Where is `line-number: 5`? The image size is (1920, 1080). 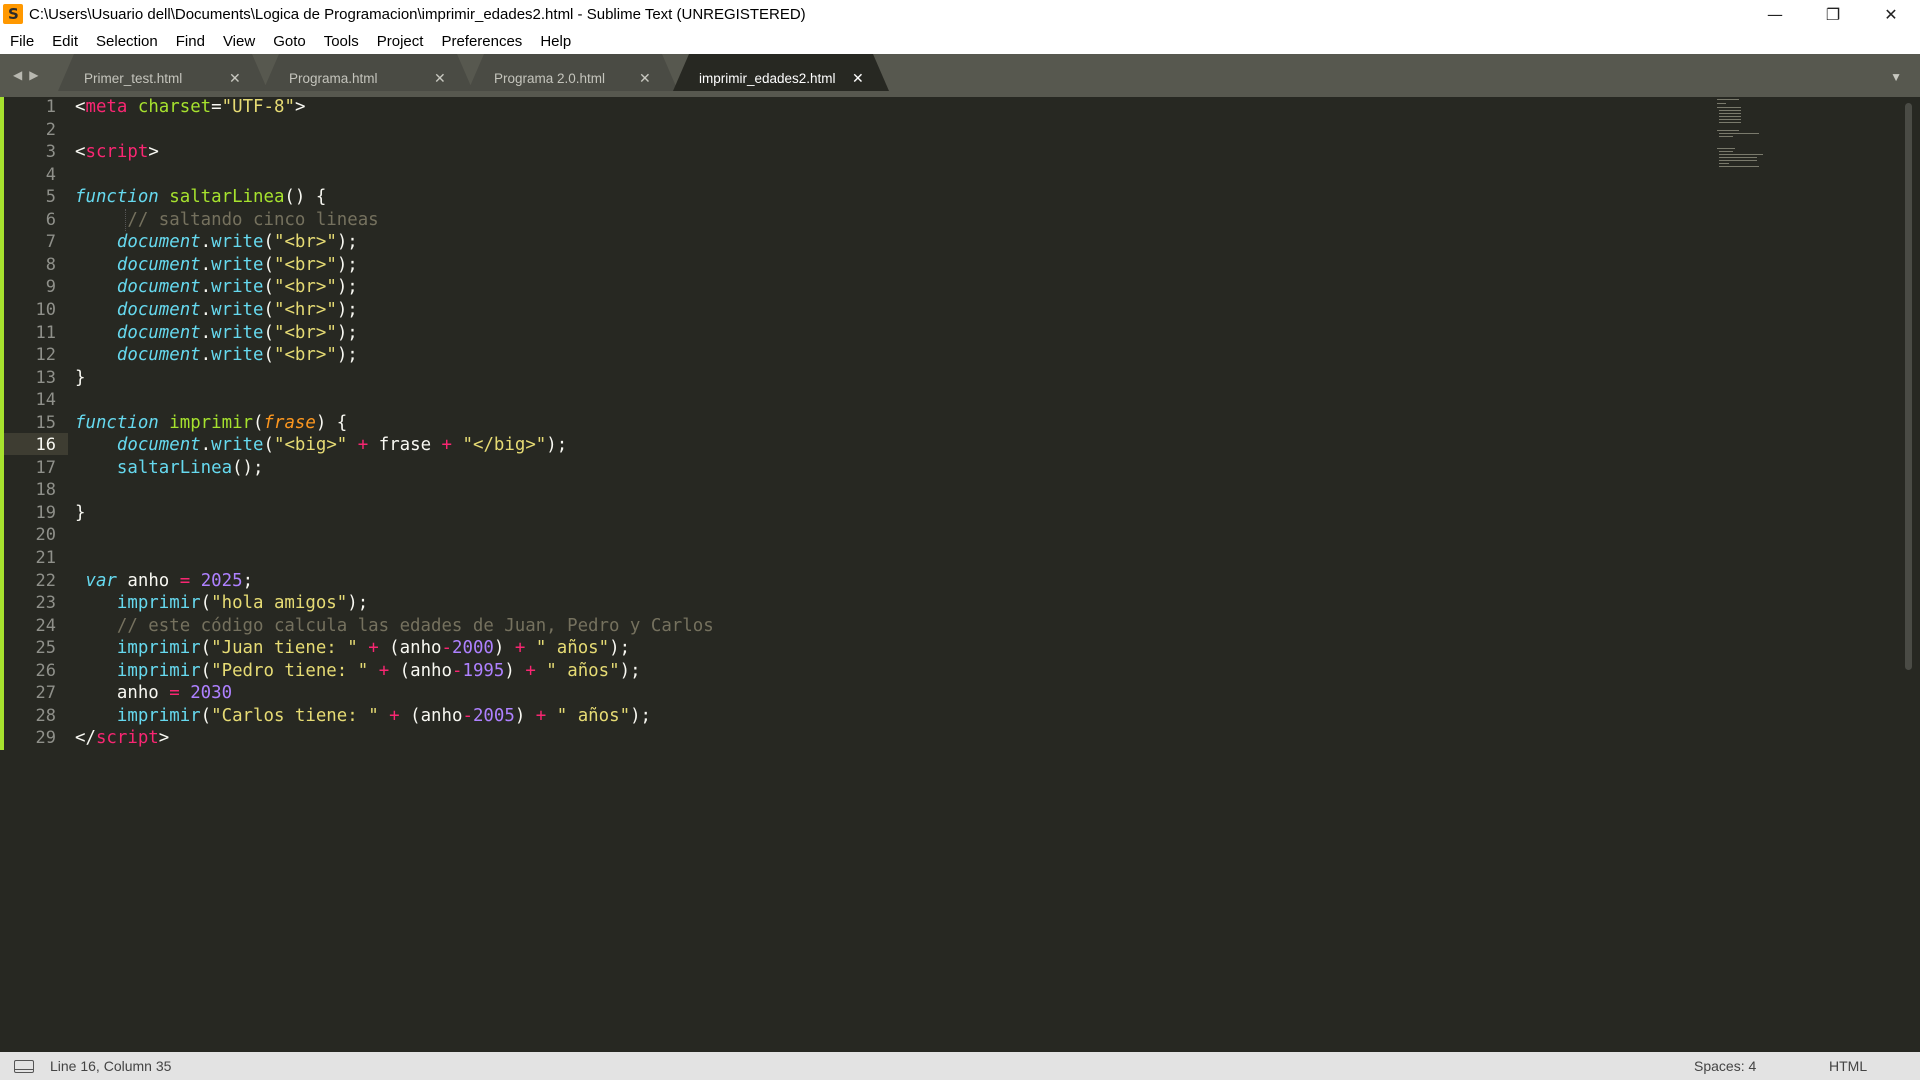
line-number: 5 is located at coordinates (50, 197).